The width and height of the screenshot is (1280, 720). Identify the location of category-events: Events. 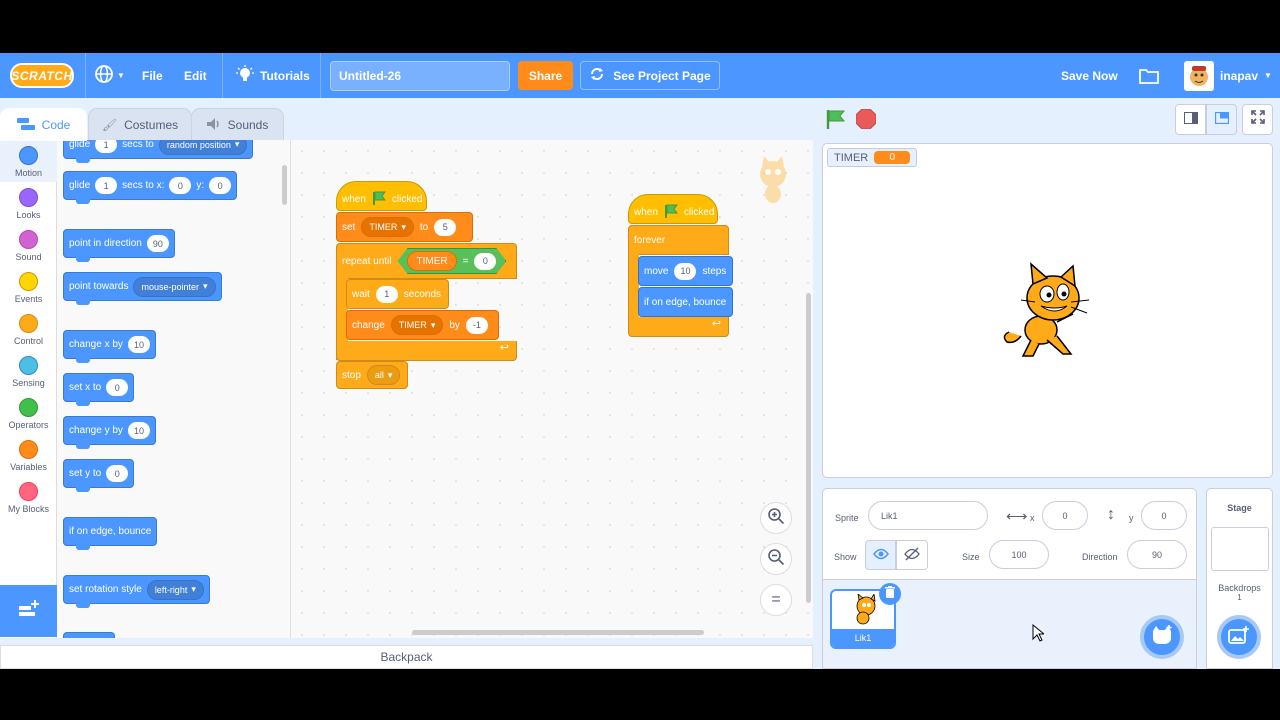
(28, 287).